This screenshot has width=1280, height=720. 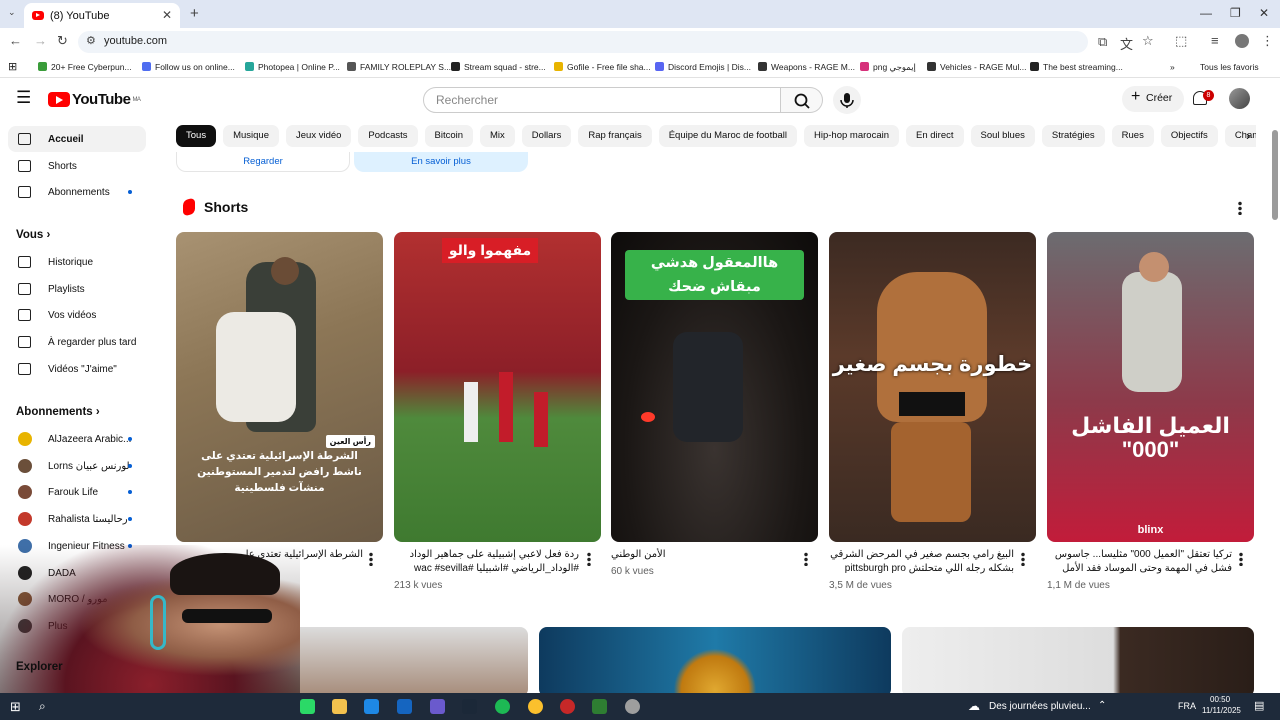 I want to click on file-explorer-icon, so click(x=339, y=706).